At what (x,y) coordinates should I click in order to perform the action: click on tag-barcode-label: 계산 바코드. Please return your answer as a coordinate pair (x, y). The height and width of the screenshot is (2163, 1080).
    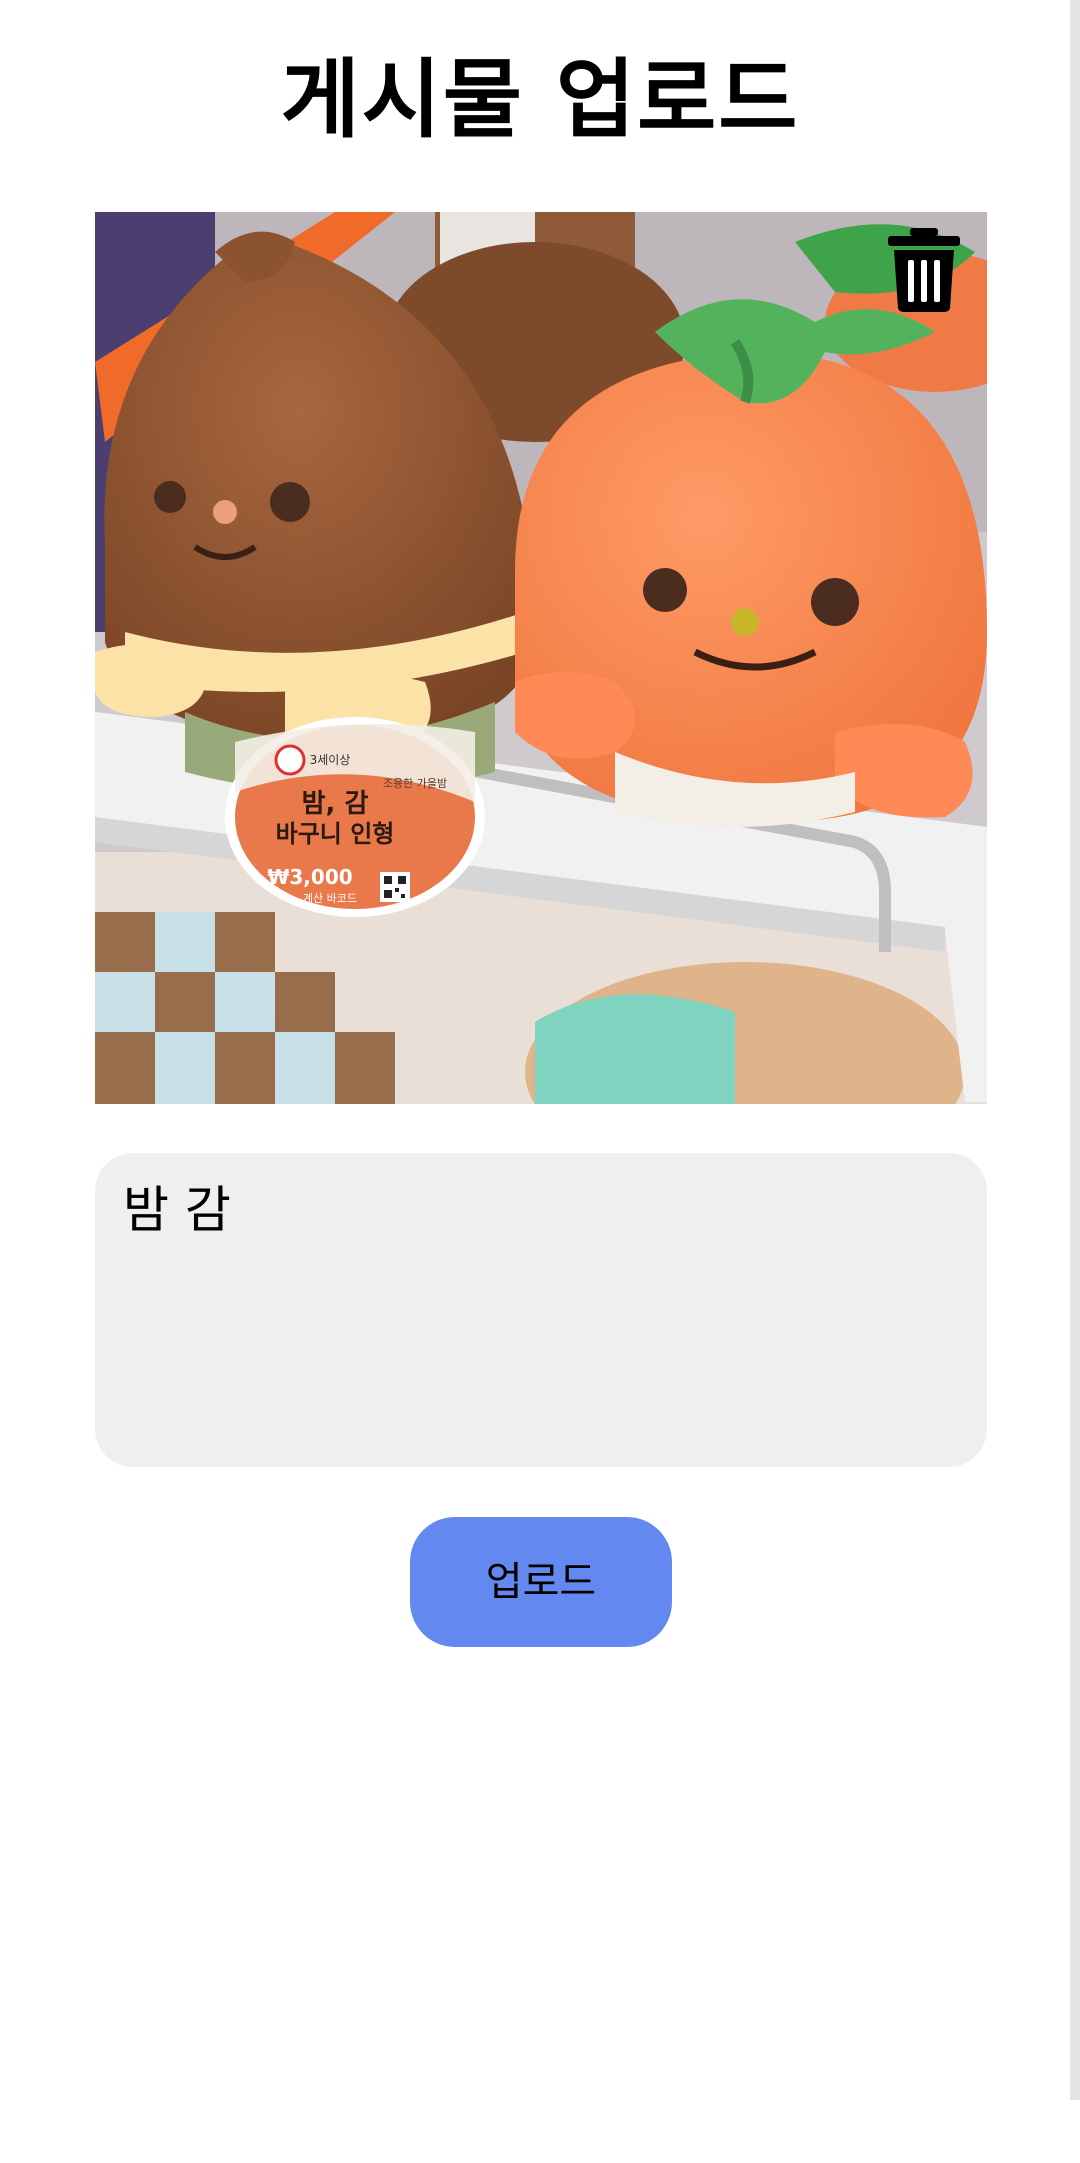
    Looking at the image, I should click on (330, 898).